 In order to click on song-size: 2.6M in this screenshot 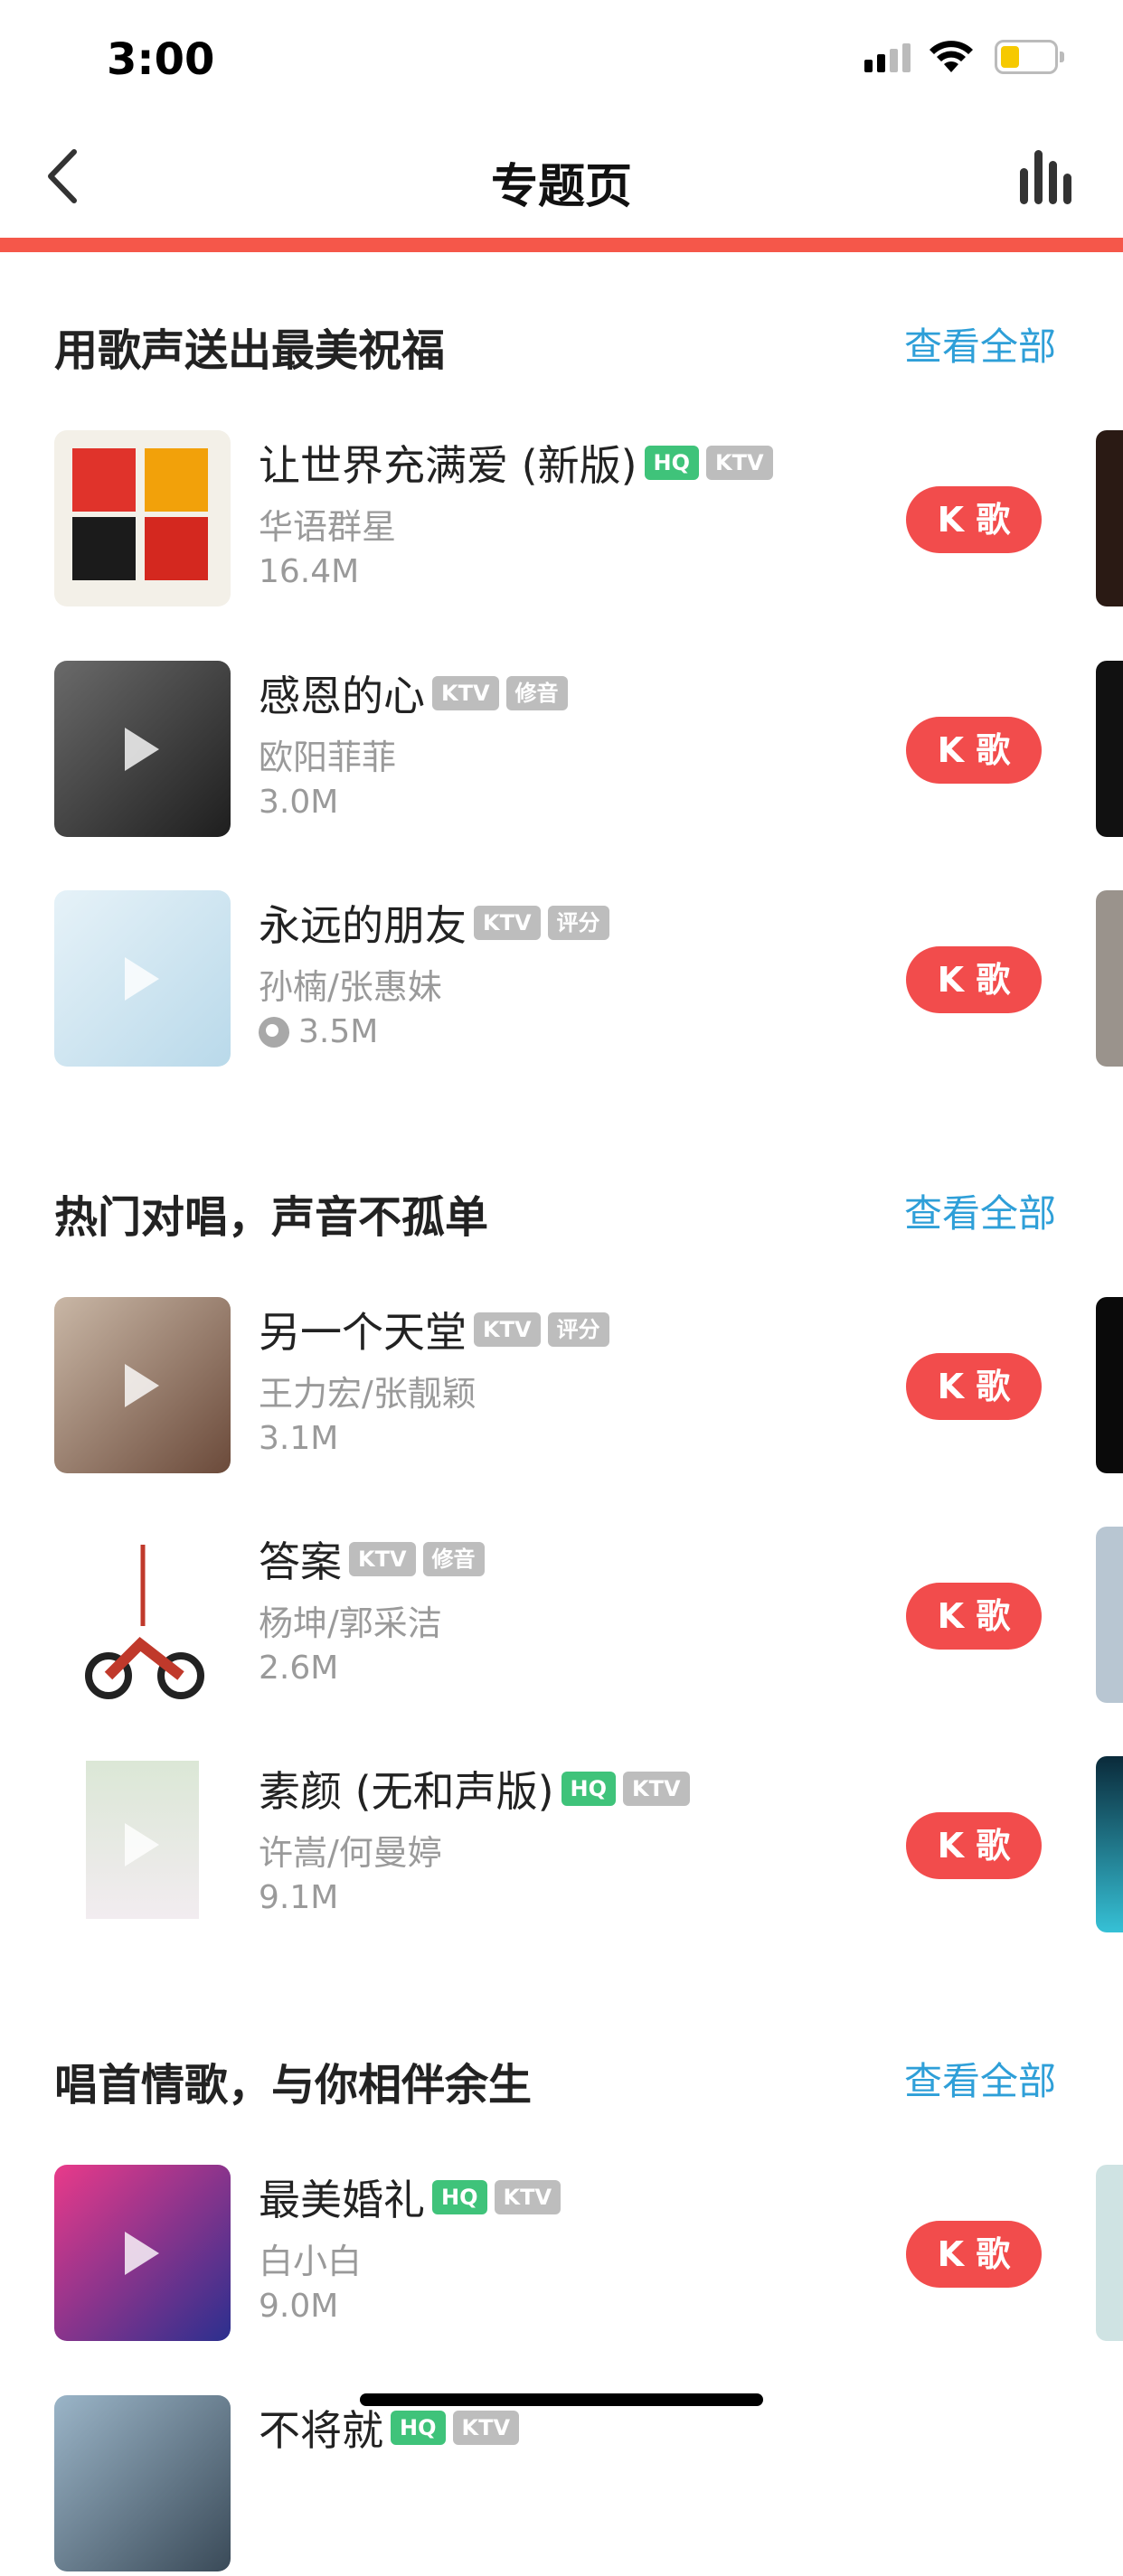, I will do `click(298, 1668)`.